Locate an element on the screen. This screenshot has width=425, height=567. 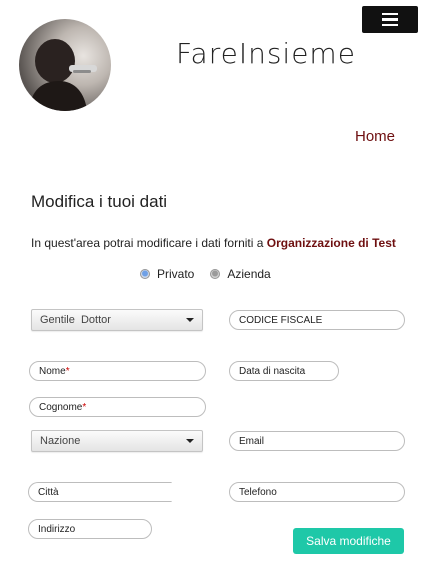
radio-unselected-icon is located at coordinates (215, 274).